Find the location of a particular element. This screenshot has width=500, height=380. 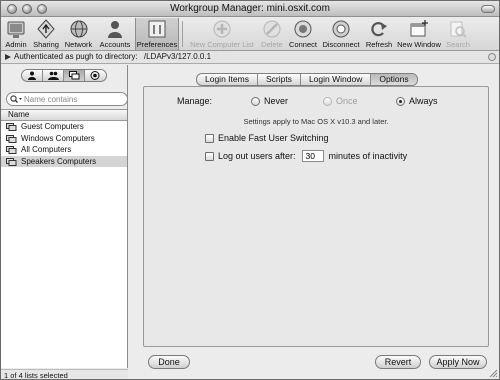

accounts-button: Accounts is located at coordinates (115, 34).